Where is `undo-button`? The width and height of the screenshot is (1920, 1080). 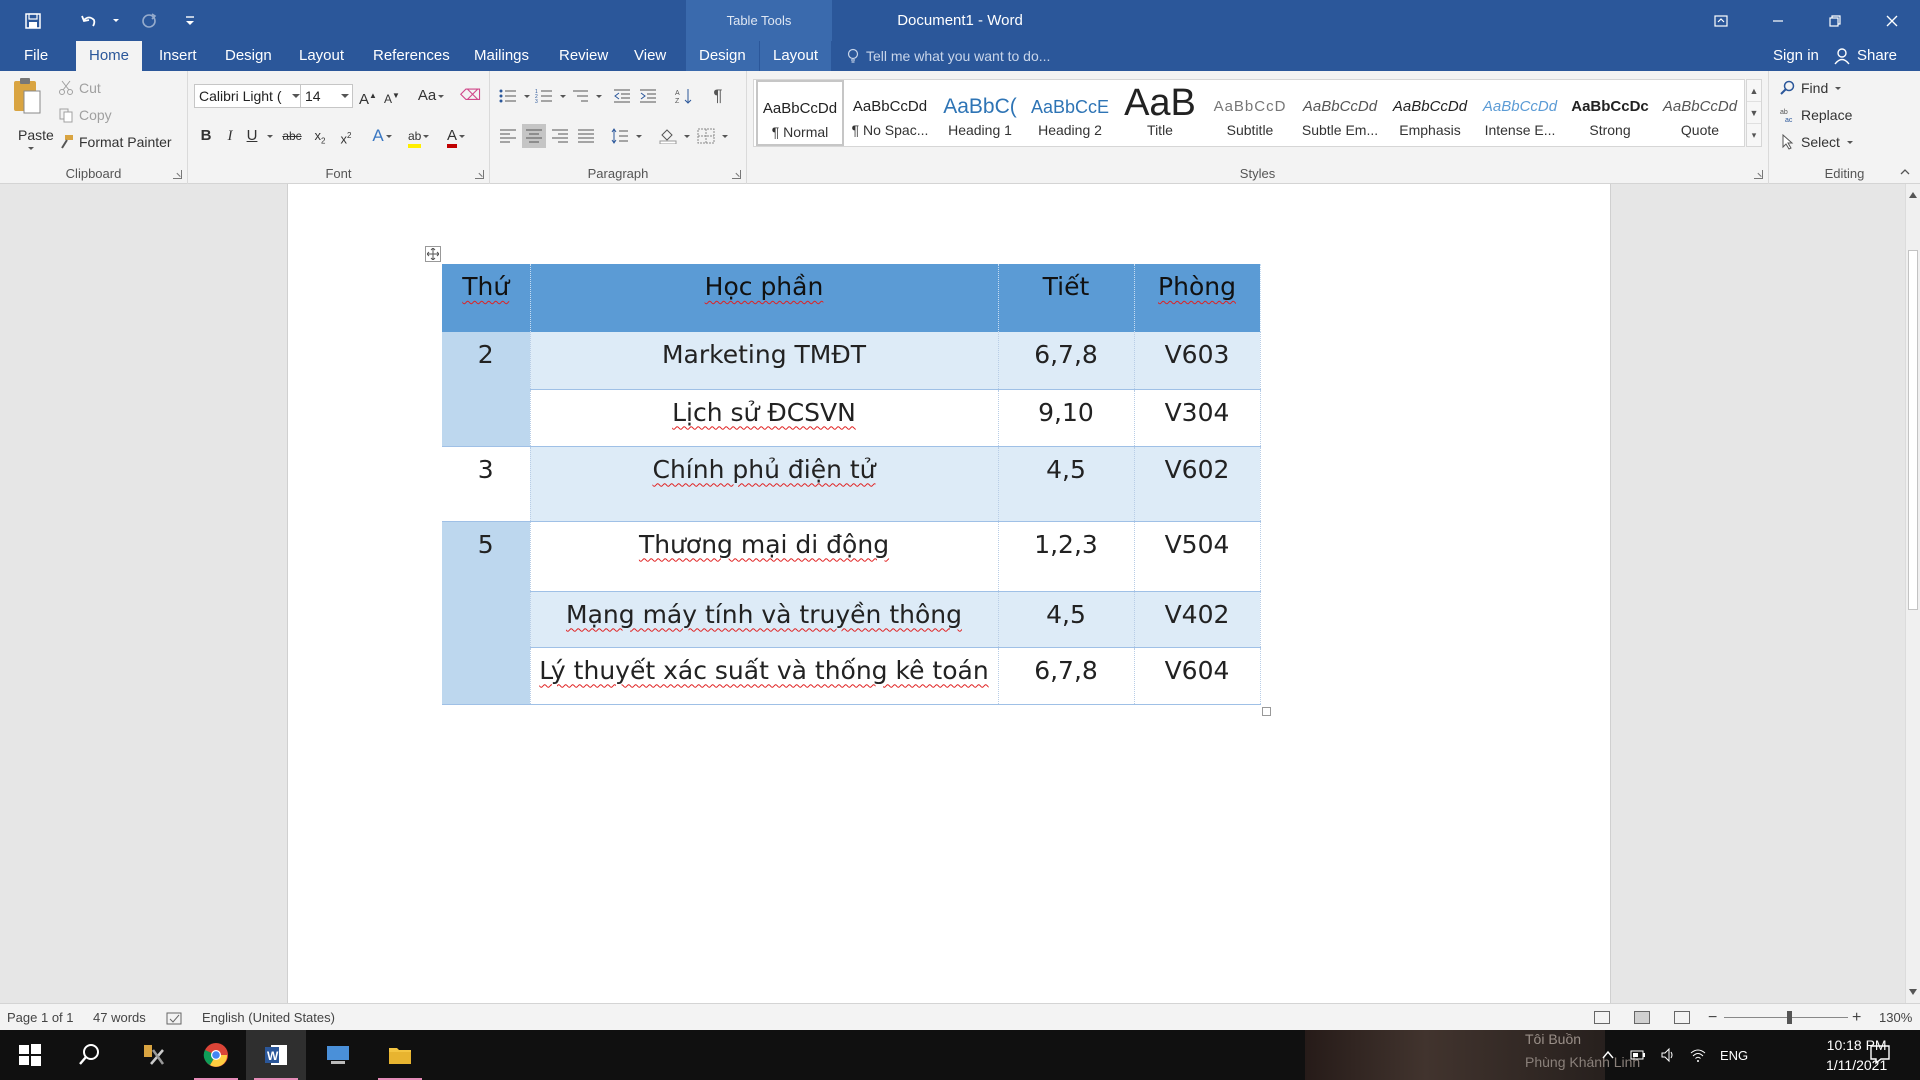
undo-button is located at coordinates (89, 20).